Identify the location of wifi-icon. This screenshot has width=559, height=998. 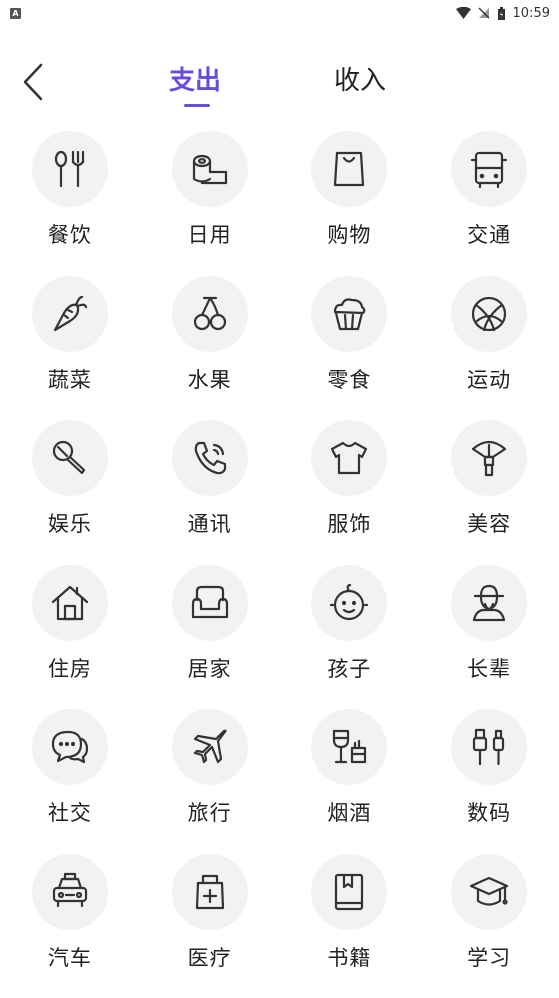
(463, 13).